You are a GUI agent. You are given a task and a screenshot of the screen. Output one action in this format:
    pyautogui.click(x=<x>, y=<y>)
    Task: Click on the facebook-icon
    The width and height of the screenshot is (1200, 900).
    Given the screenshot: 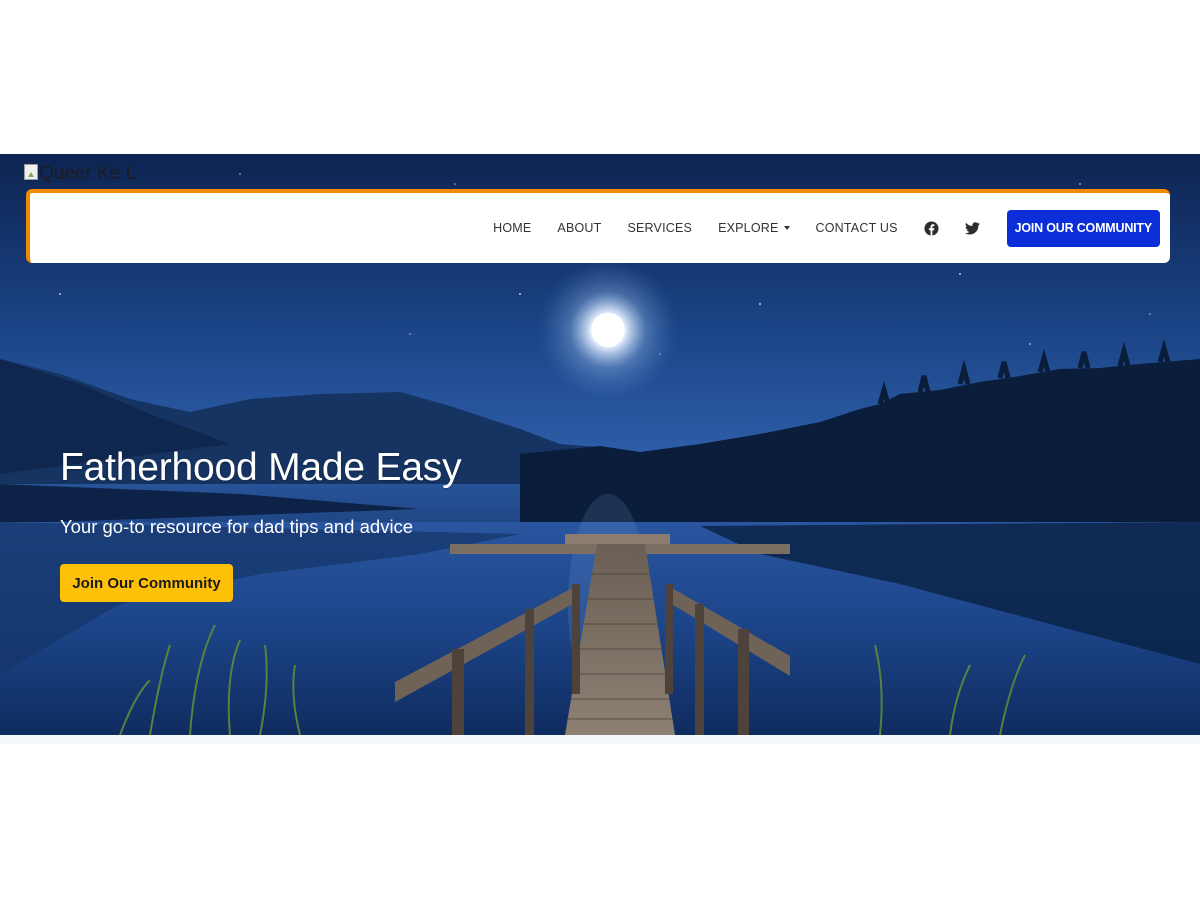 What is the action you would take?
    pyautogui.click(x=932, y=228)
    